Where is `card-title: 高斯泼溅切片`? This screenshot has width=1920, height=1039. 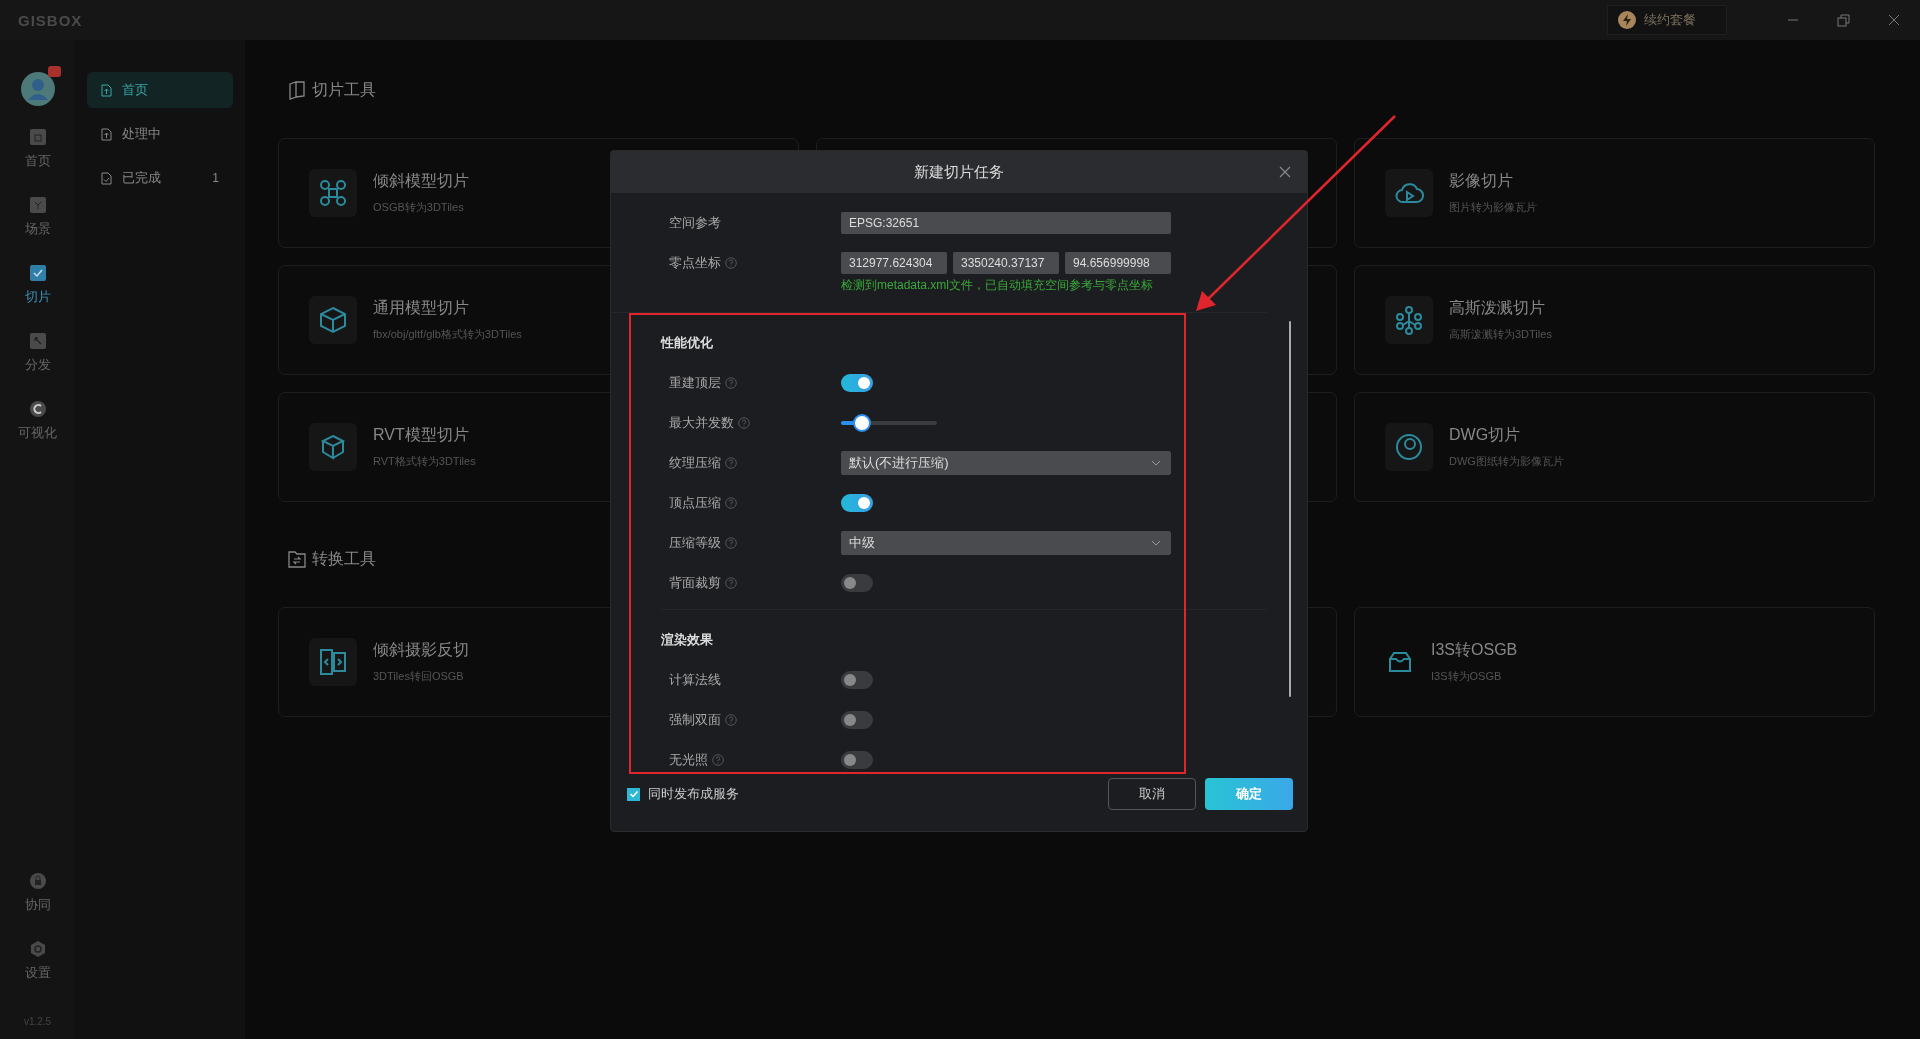 card-title: 高斯泼溅切片 is located at coordinates (1497, 308).